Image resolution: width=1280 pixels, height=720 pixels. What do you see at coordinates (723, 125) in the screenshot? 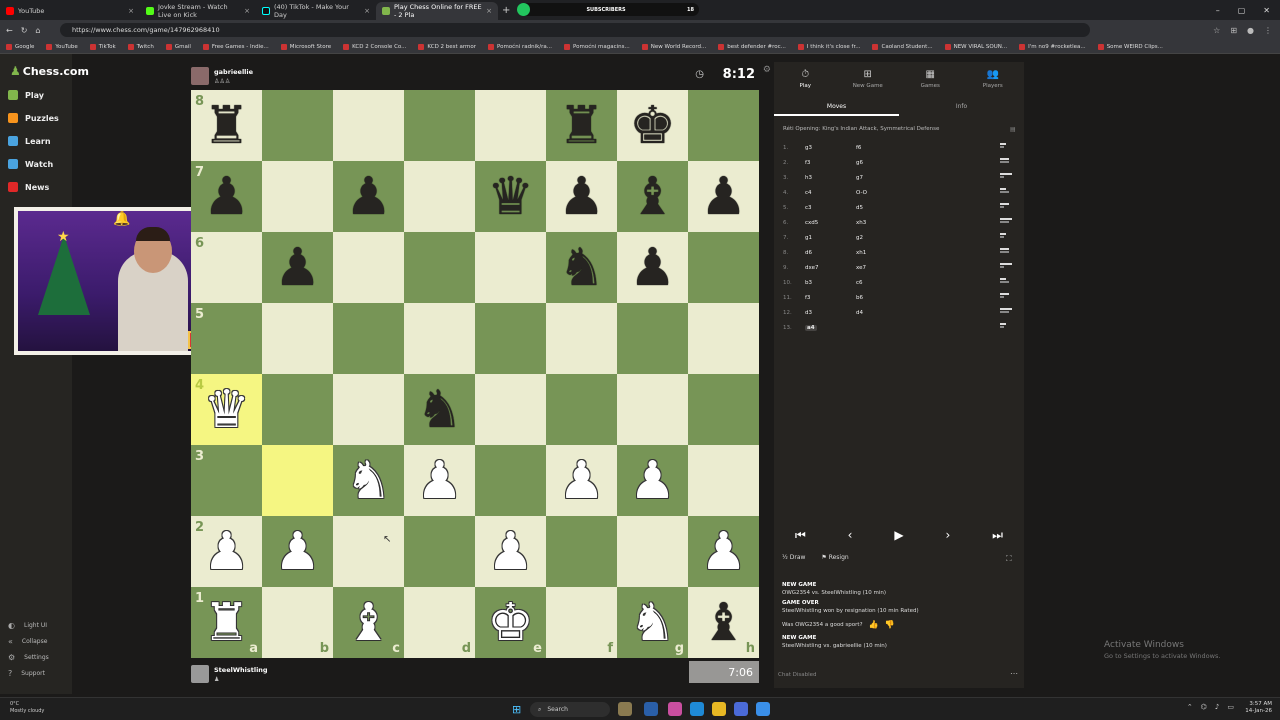
I see `square-h8` at bounding box center [723, 125].